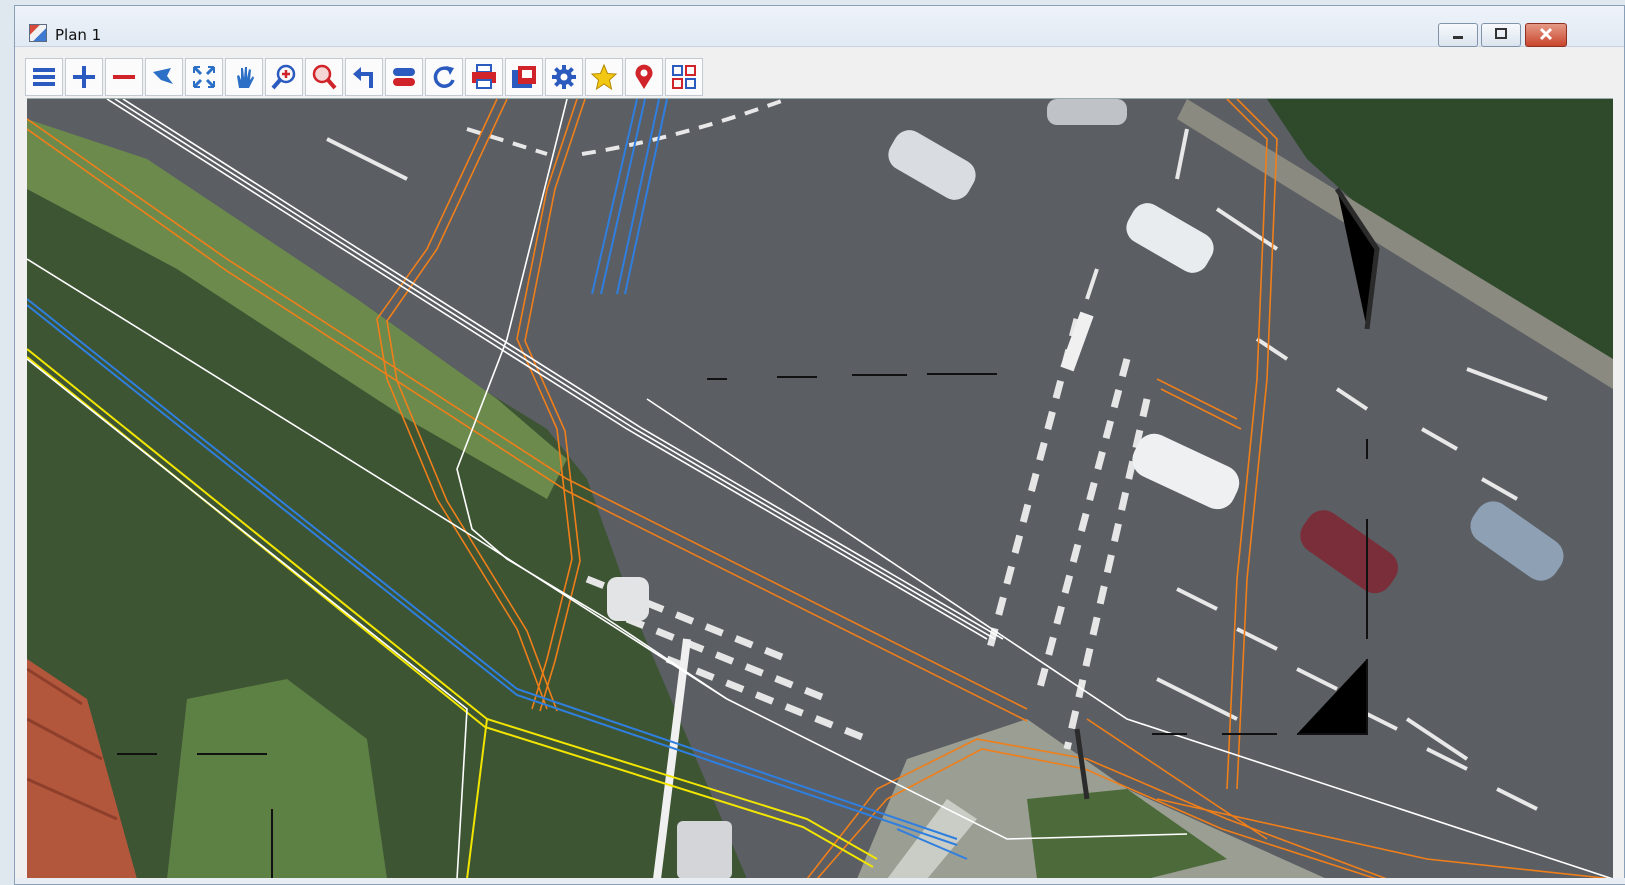 This screenshot has width=1625, height=885. I want to click on pan-hand-icon, so click(245, 77).